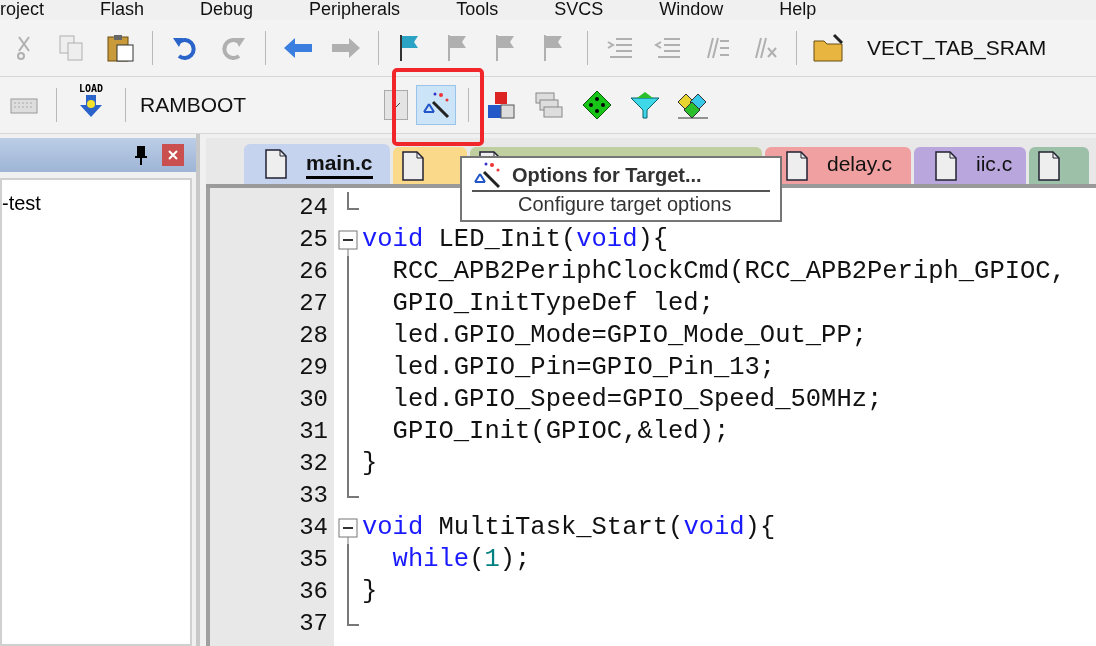 The height and width of the screenshot is (646, 1096). I want to click on line-number: 26, so click(313, 272).